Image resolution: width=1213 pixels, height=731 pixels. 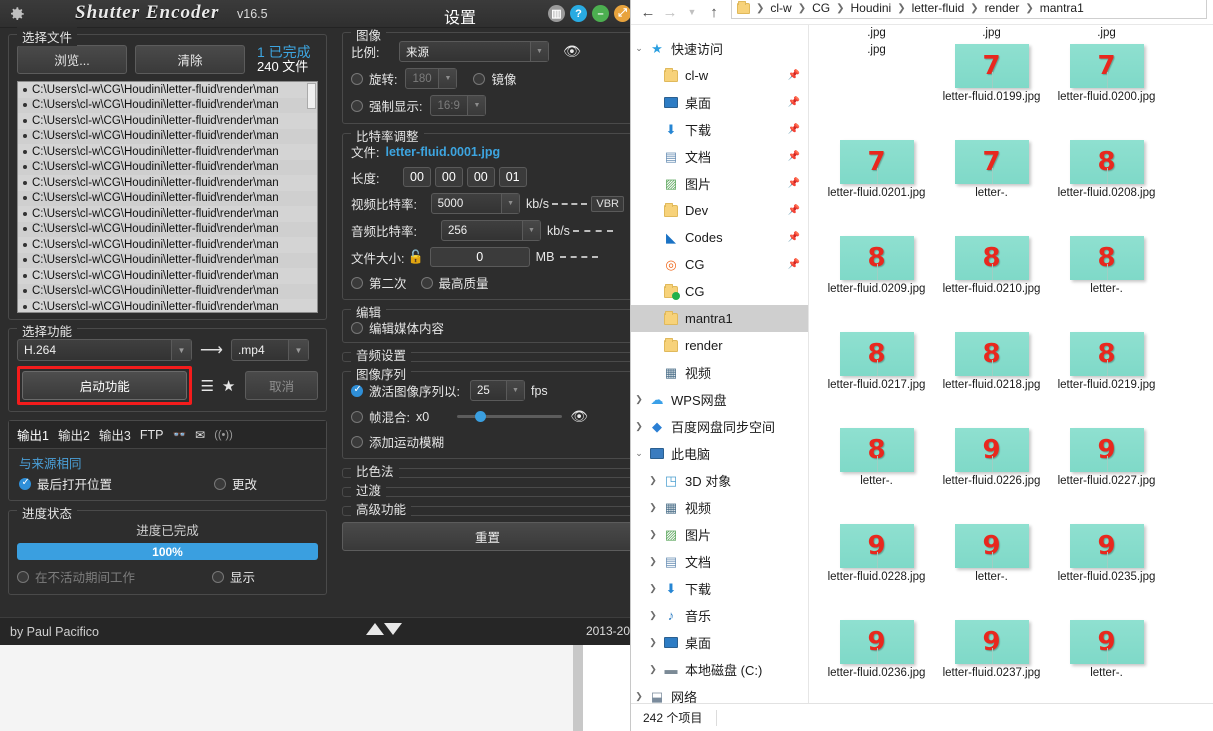 What do you see at coordinates (152, 435) in the screenshot?
I see `tab-ftp: FTP` at bounding box center [152, 435].